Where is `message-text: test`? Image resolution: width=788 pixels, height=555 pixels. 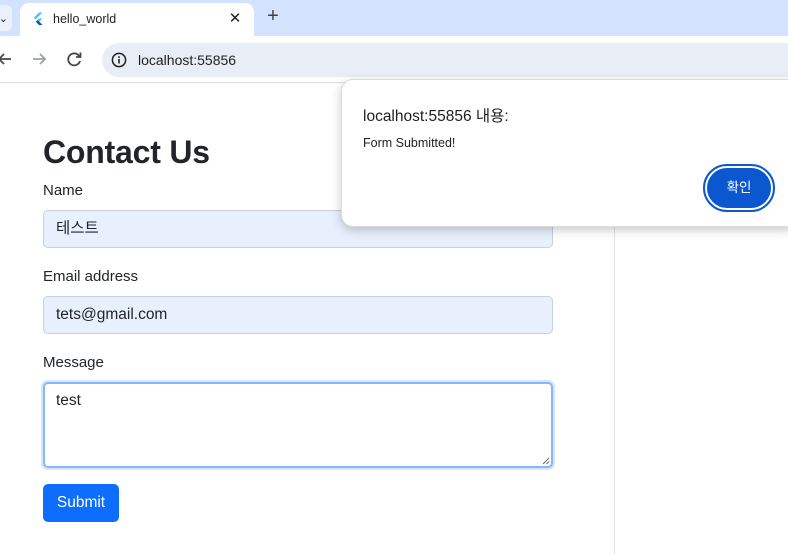 message-text: test is located at coordinates (68, 400).